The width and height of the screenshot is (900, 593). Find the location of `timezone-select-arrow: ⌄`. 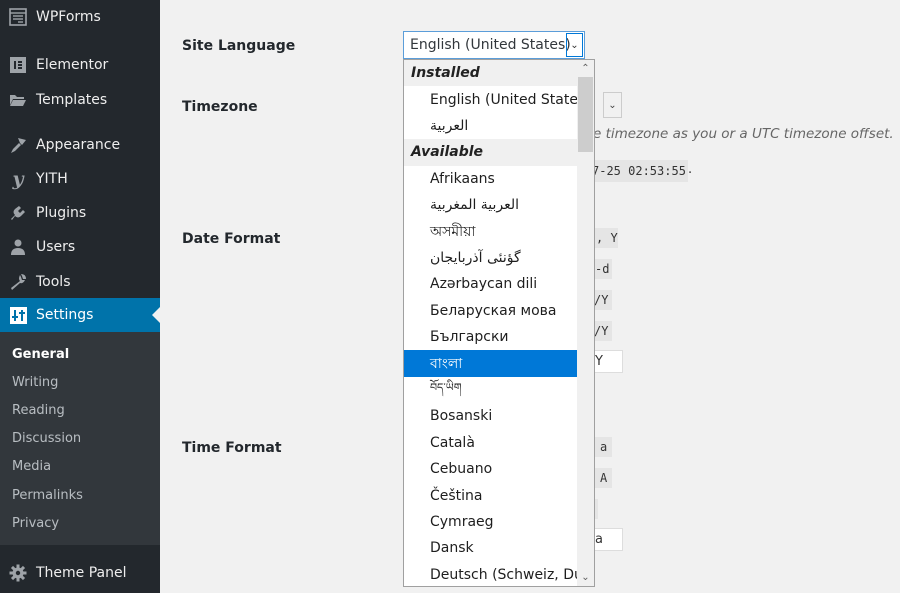

timezone-select-arrow: ⌄ is located at coordinates (612, 105).